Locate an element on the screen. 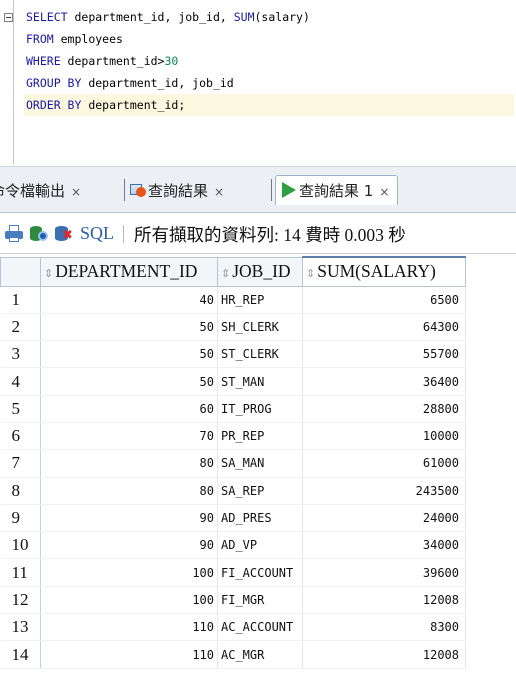  cell-job-id: AC_ACCOUNT is located at coordinates (260, 627).